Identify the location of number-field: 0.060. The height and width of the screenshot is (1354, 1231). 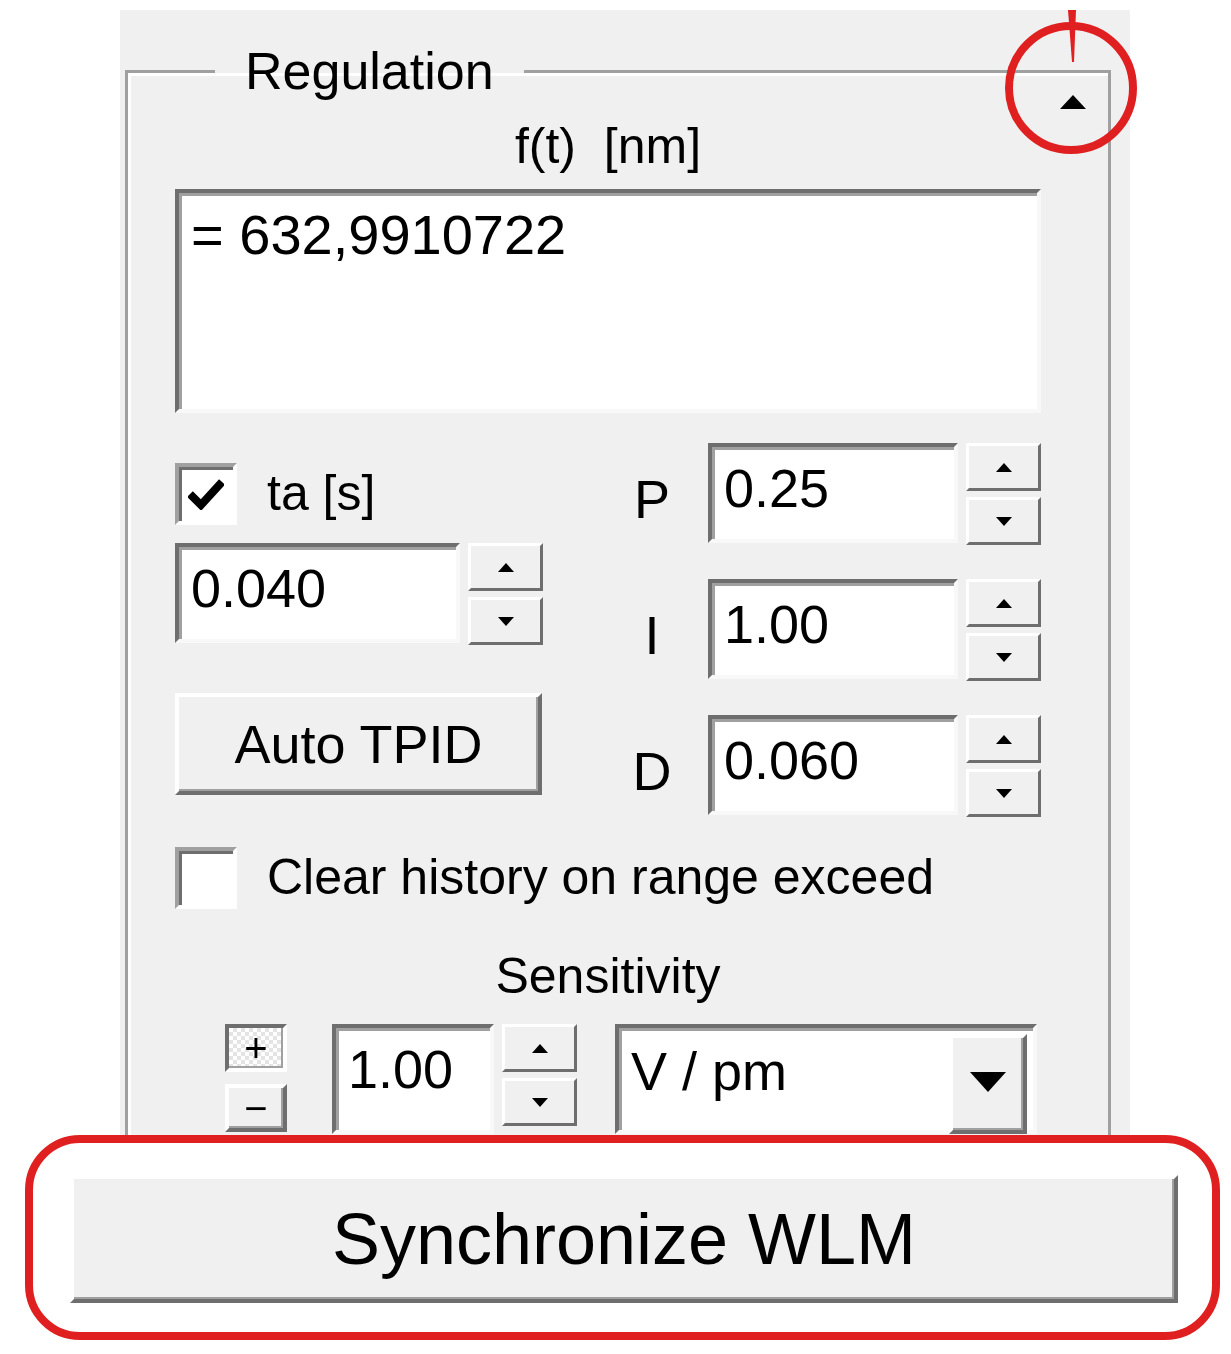
(833, 765).